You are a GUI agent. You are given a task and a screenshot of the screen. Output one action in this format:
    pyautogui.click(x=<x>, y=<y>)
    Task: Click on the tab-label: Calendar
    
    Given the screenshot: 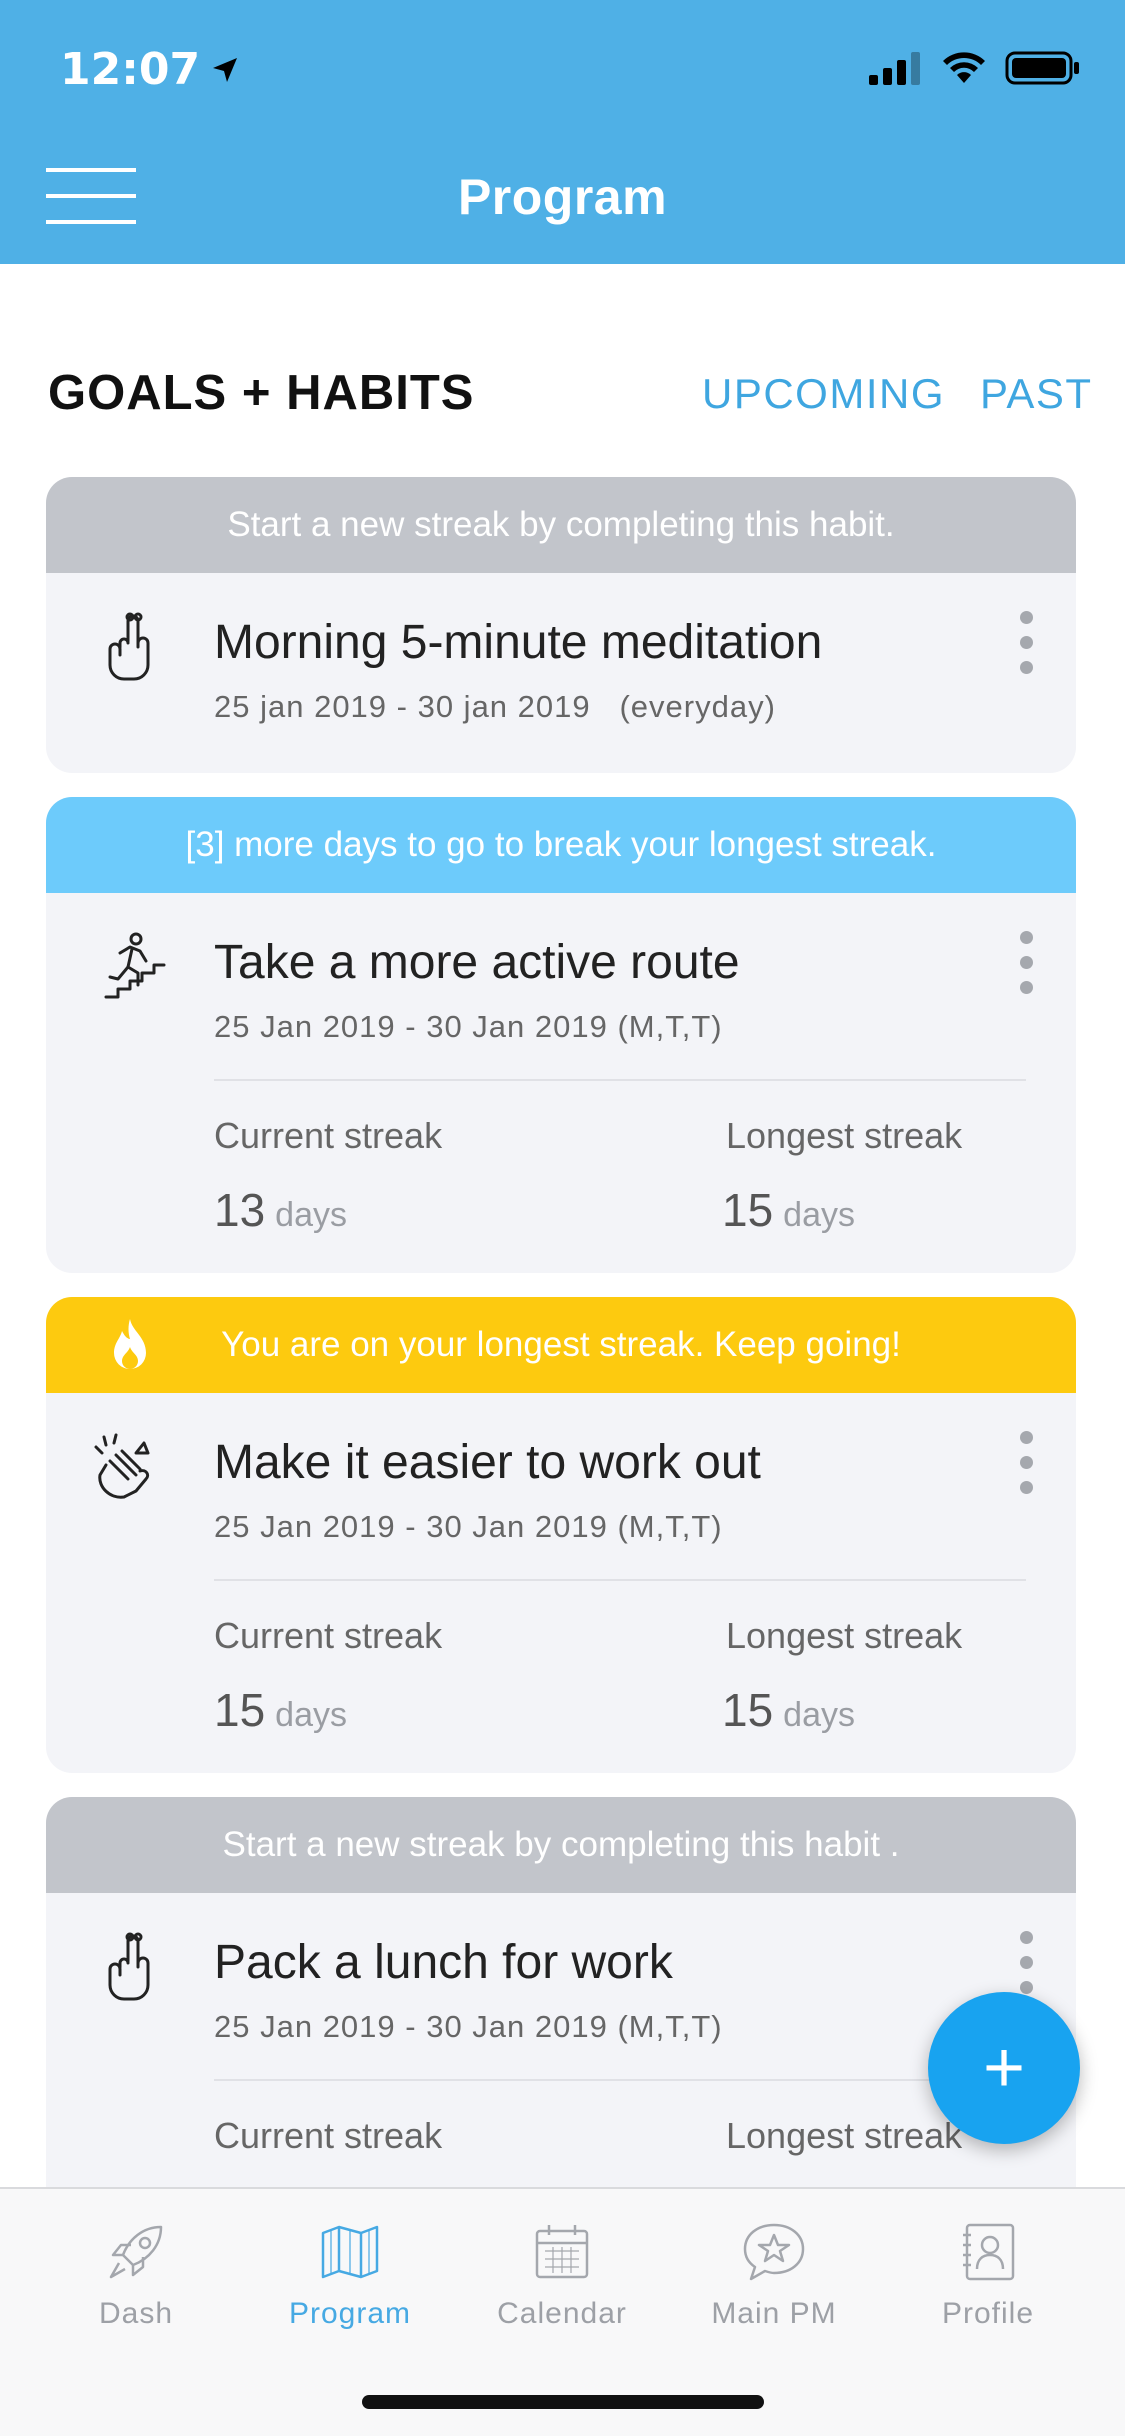 What is the action you would take?
    pyautogui.click(x=562, y=2313)
    